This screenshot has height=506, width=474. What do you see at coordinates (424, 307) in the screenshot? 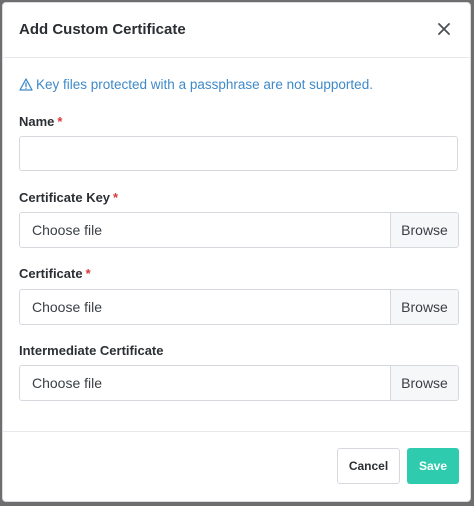
I see `certificate-browse-button: Browse` at bounding box center [424, 307].